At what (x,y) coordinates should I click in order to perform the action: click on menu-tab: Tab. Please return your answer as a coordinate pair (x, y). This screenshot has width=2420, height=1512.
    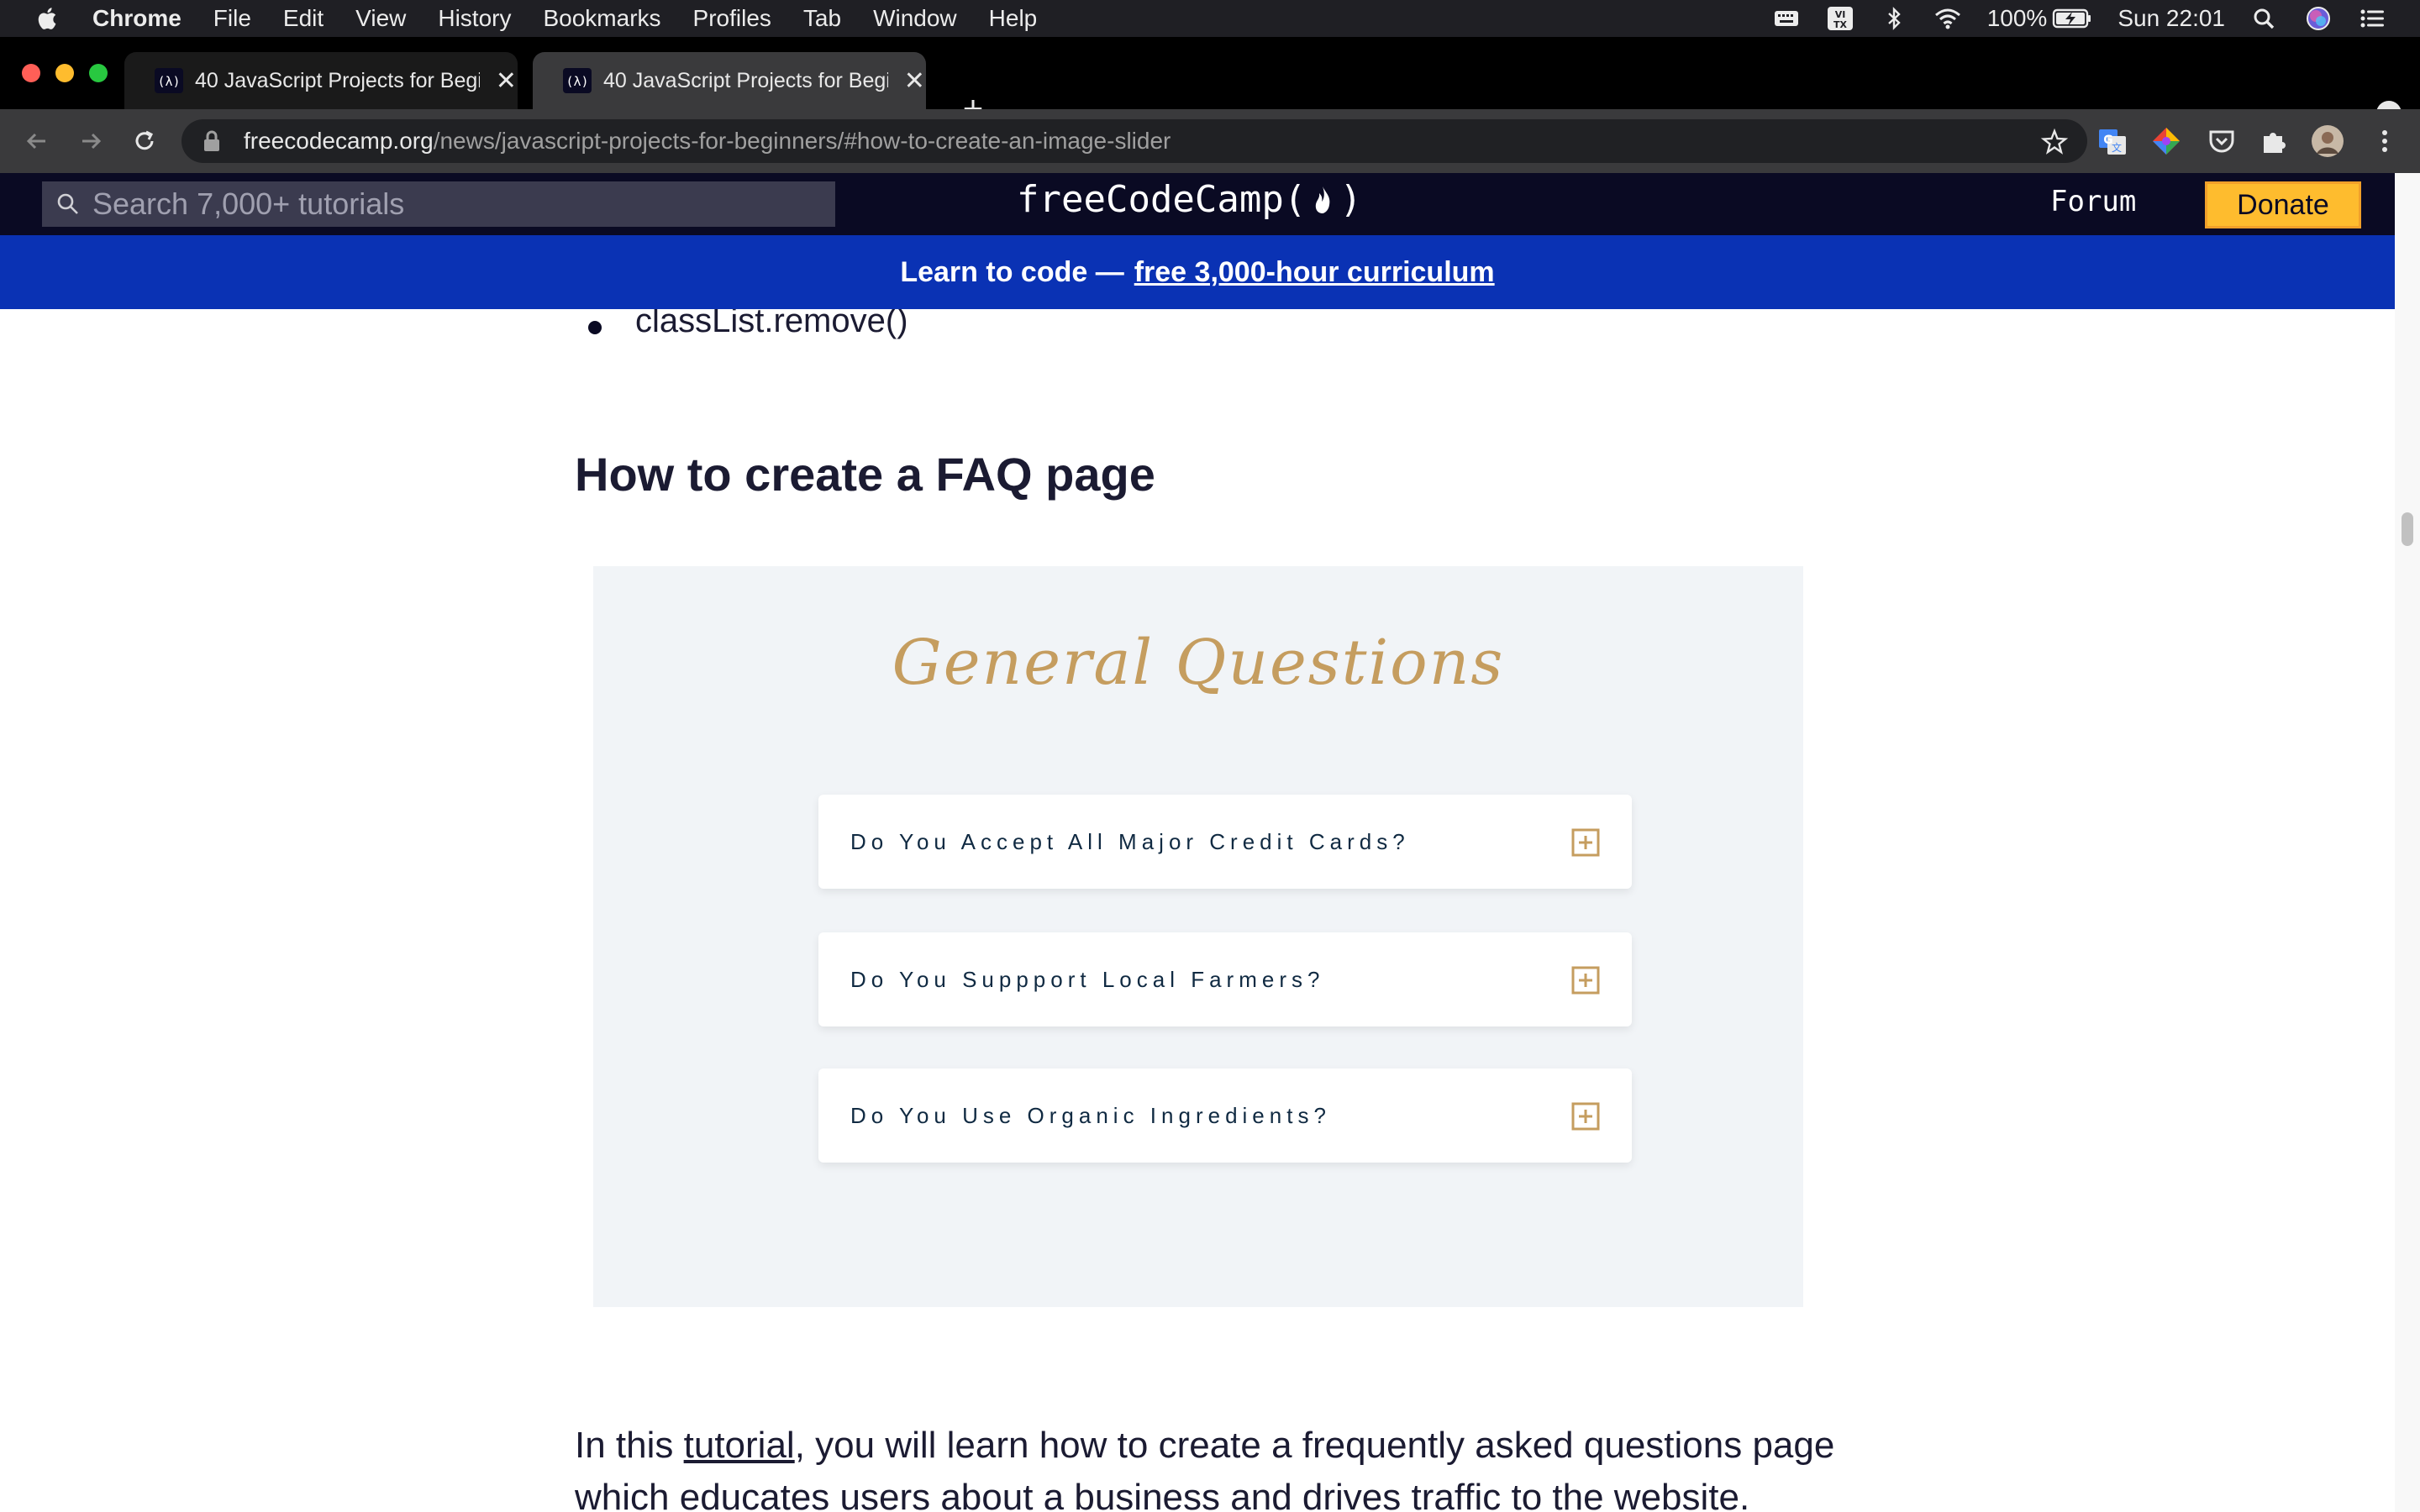
    Looking at the image, I should click on (822, 18).